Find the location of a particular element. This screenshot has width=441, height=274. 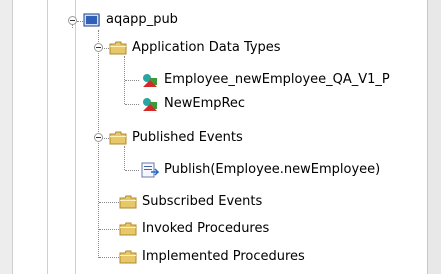

tree-node-label: Employee_newEmployee_QA_V1_P is located at coordinates (277, 79).